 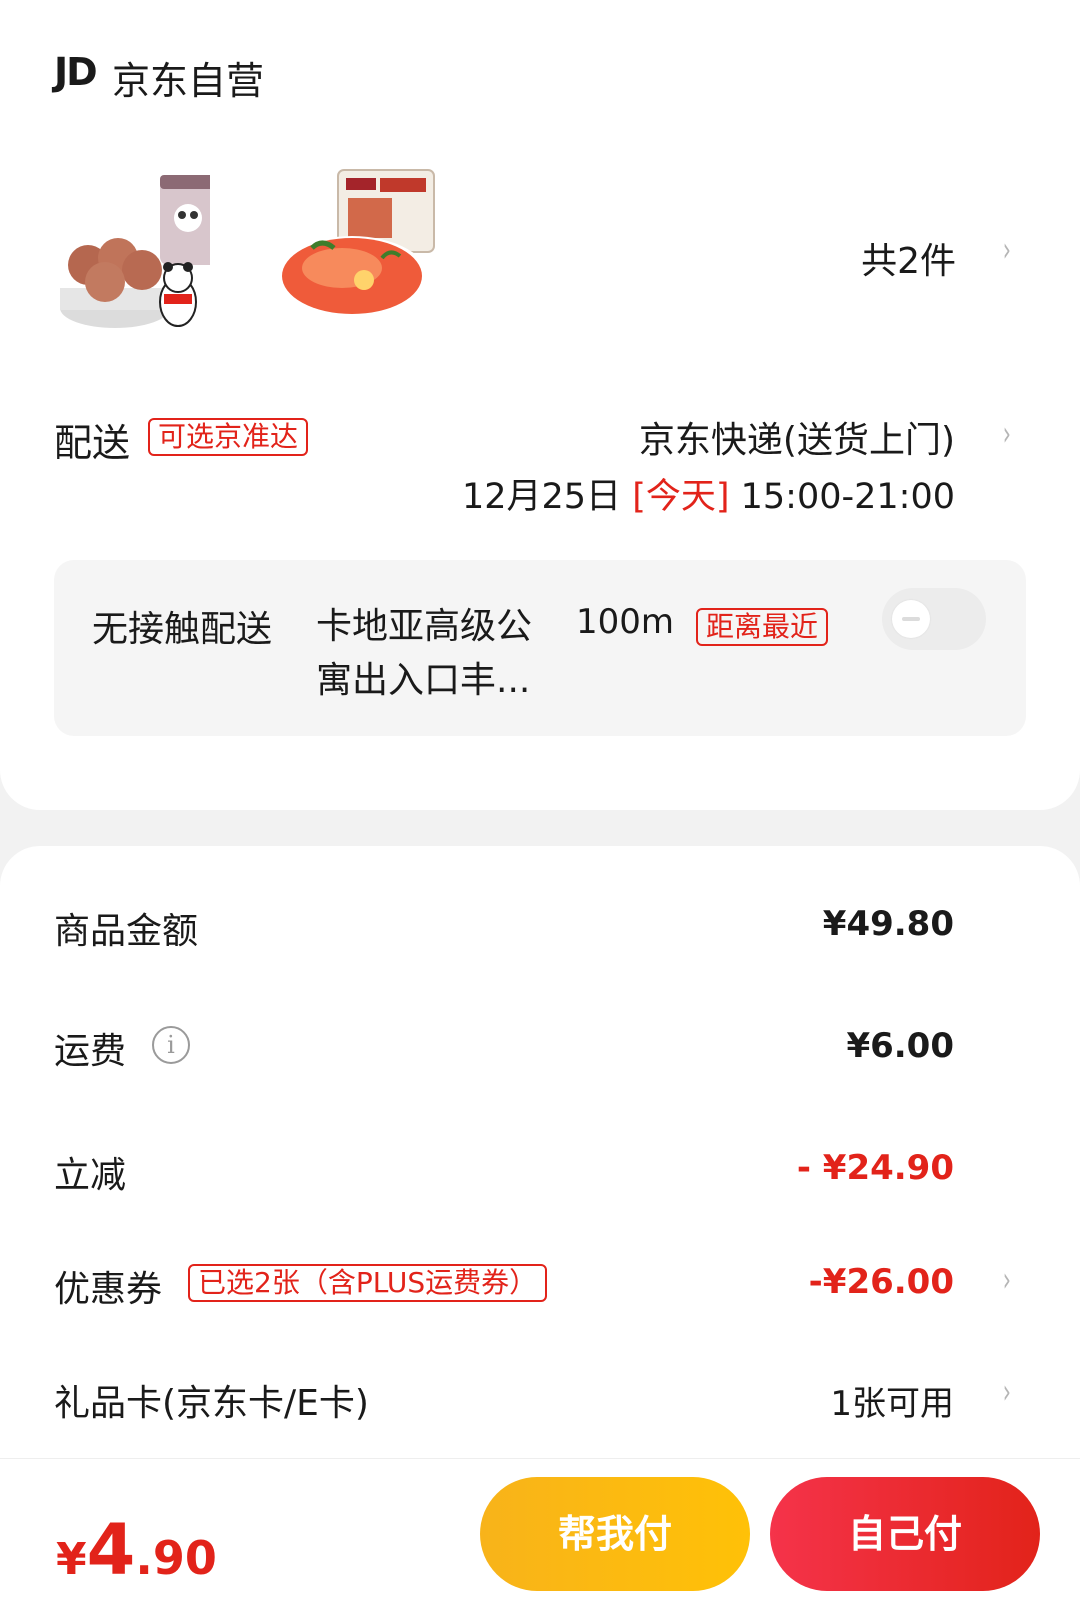 What do you see at coordinates (892, 1400) in the screenshot?
I see `giftcard-value: 1张可用` at bounding box center [892, 1400].